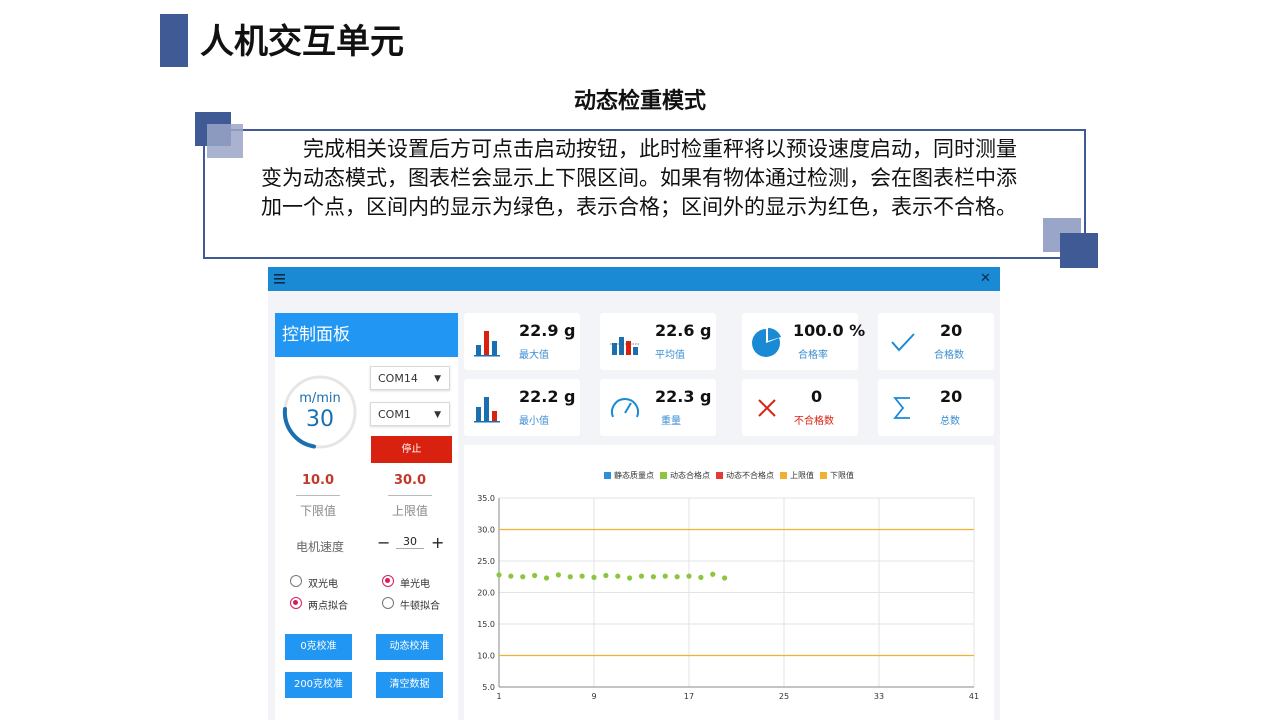  What do you see at coordinates (398, 378) in the screenshot?
I see `com-port-value: COM14` at bounding box center [398, 378].